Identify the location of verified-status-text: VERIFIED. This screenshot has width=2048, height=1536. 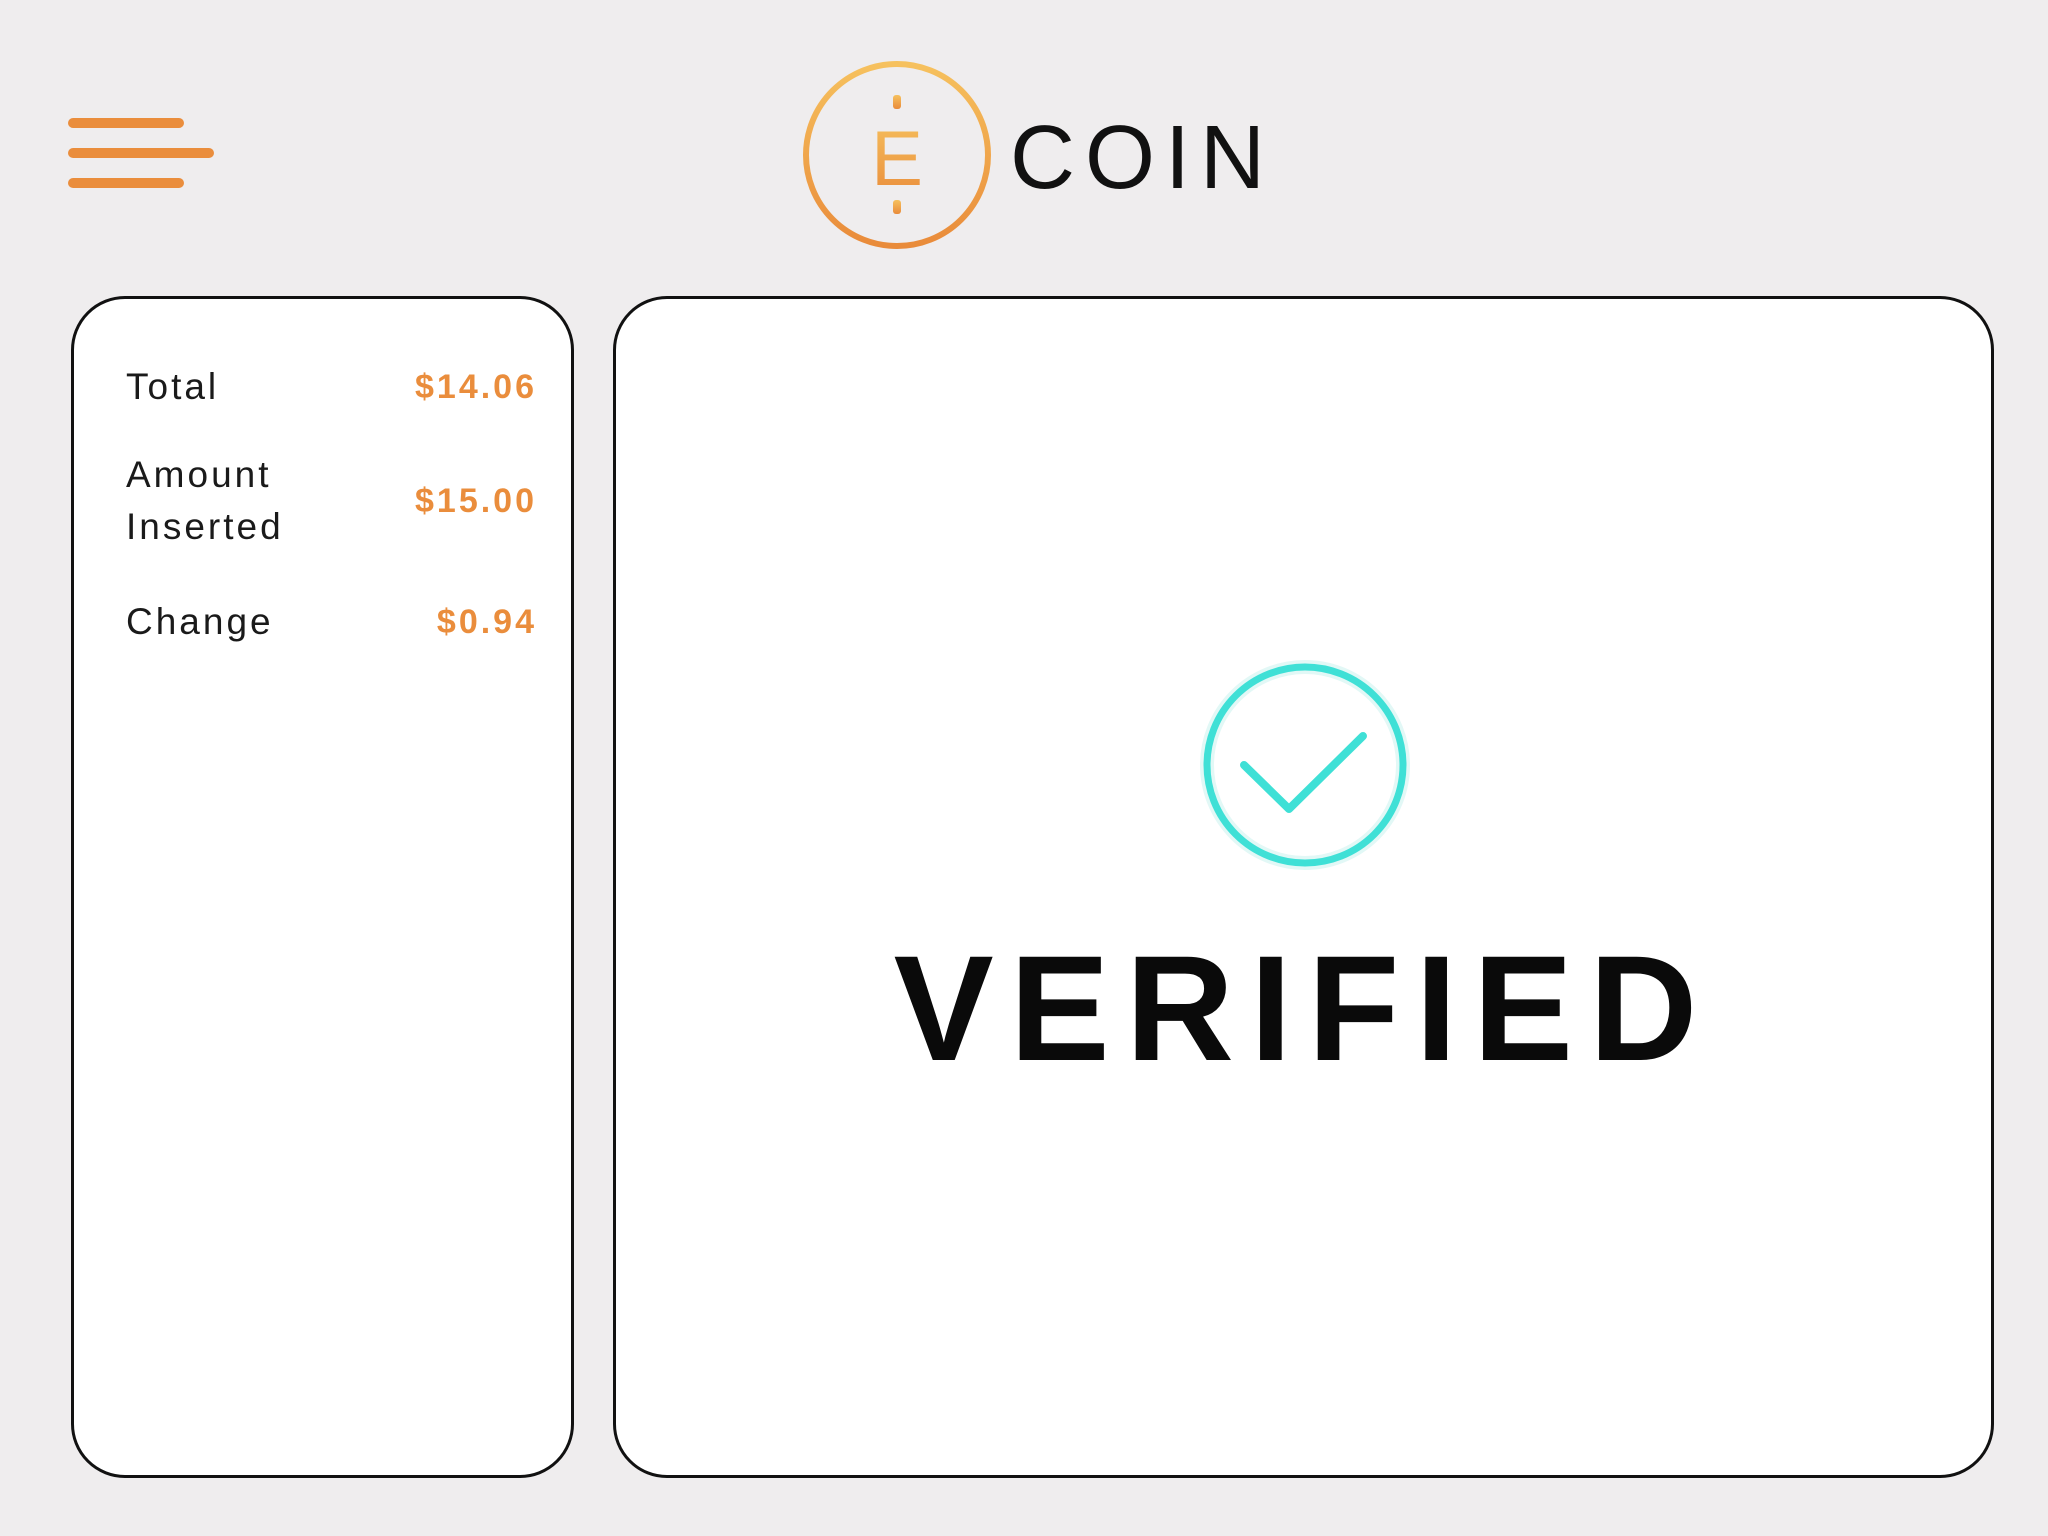
(1303, 1008).